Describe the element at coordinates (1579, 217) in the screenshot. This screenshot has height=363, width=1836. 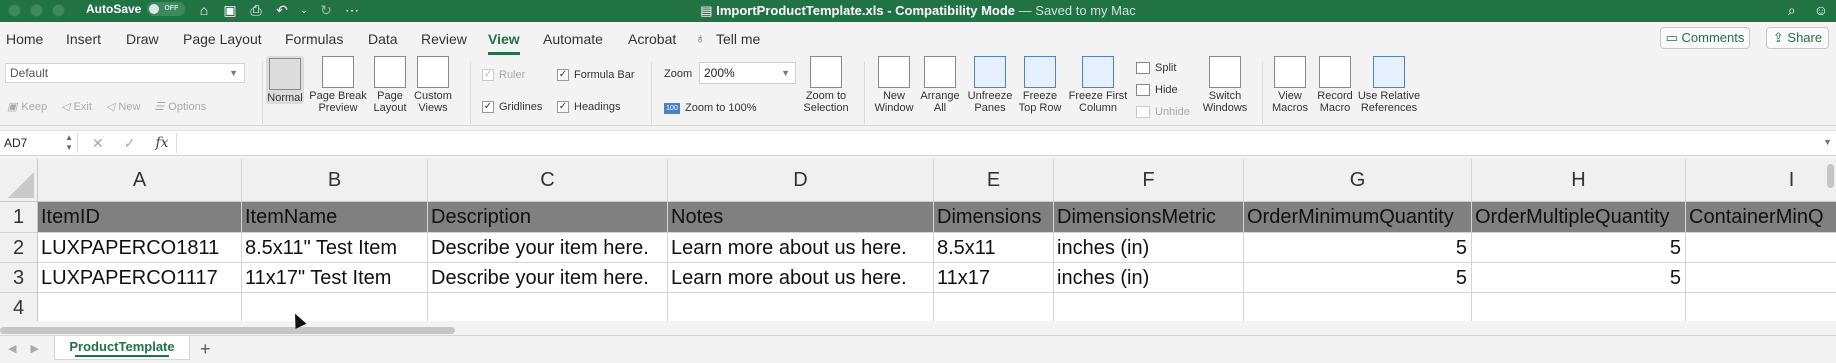
I see `cell-h1: OrderMultipleQuantity` at that location.